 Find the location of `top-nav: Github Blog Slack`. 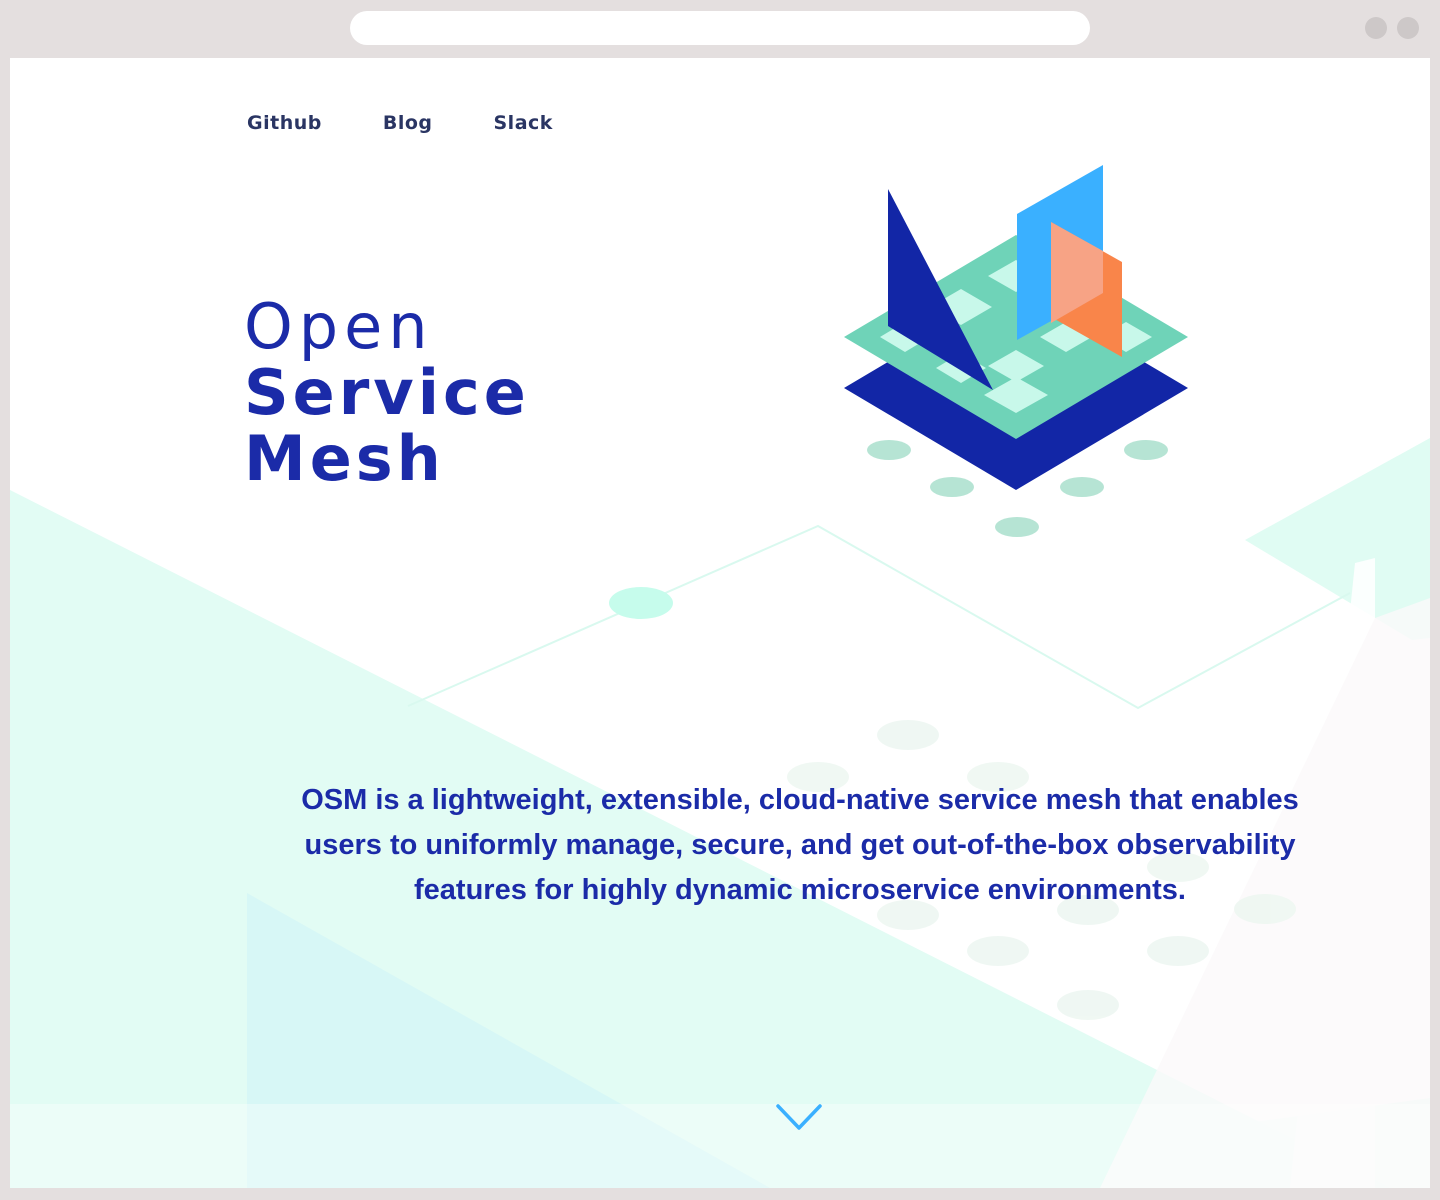

top-nav: Github Blog Slack is located at coordinates (430, 123).